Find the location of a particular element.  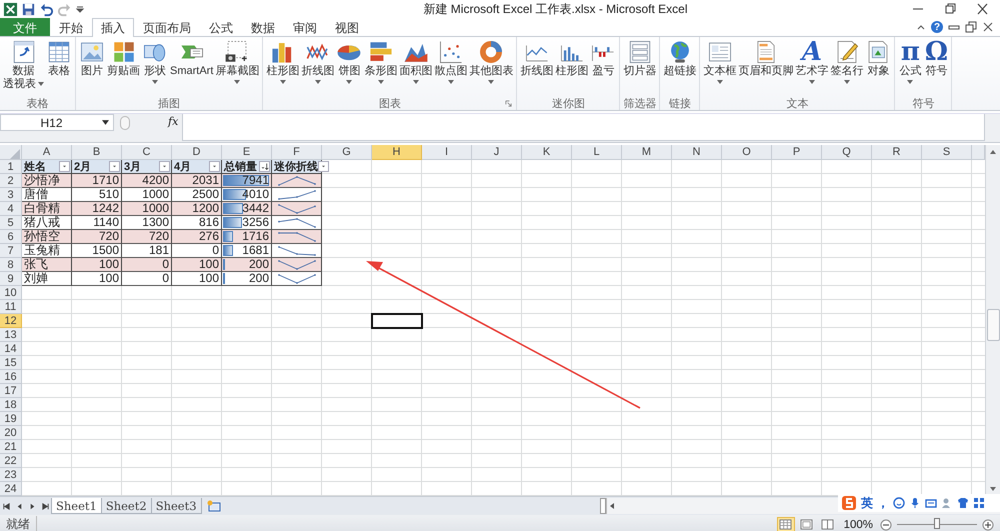

column-header: I is located at coordinates (447, 152).